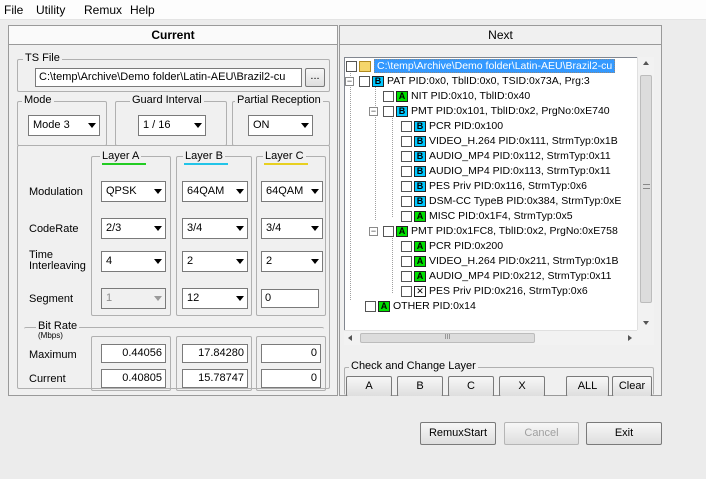 The image size is (706, 479). I want to click on layer-b-segment-select: 12, so click(215, 298).